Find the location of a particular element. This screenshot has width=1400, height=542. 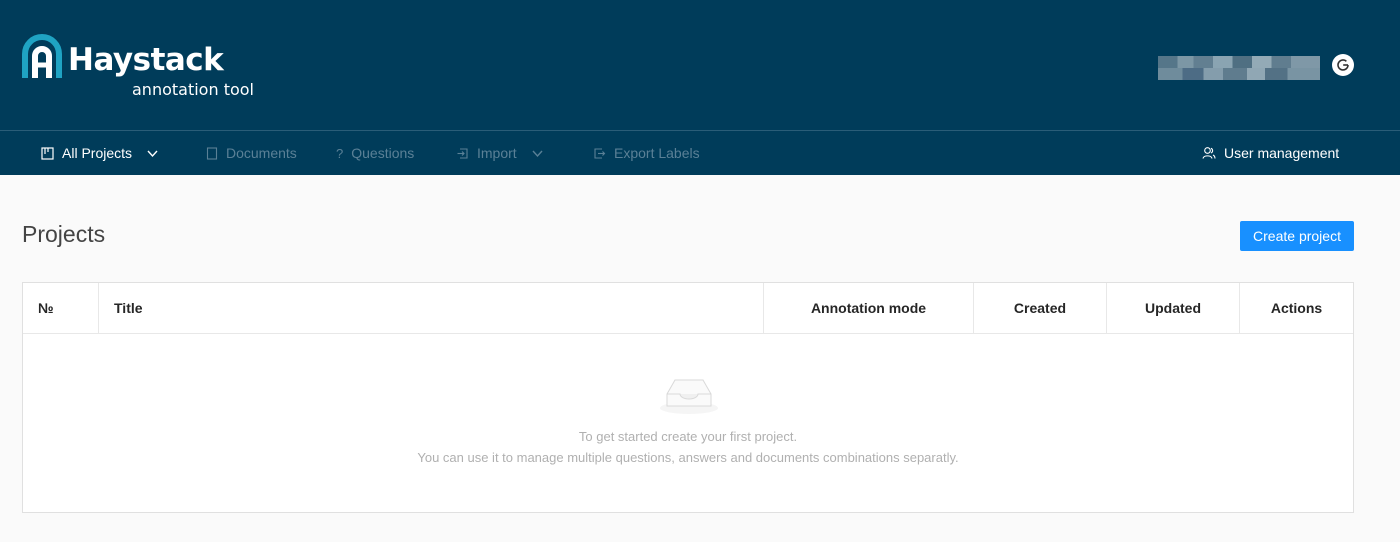

nav-import: Import is located at coordinates (500, 153).